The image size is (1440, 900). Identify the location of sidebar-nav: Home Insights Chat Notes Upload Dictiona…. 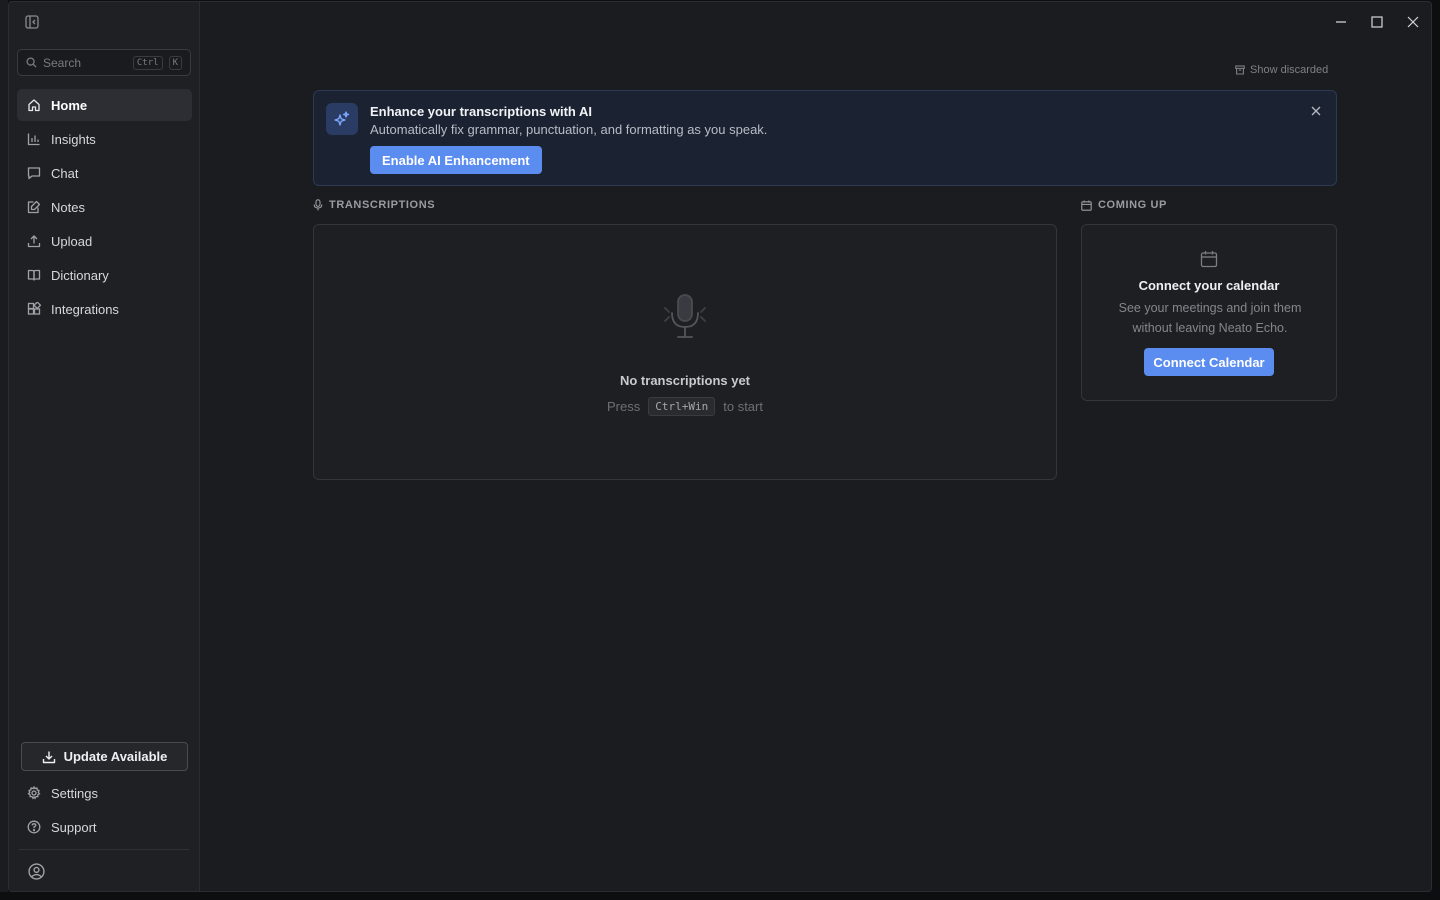
(104, 208).